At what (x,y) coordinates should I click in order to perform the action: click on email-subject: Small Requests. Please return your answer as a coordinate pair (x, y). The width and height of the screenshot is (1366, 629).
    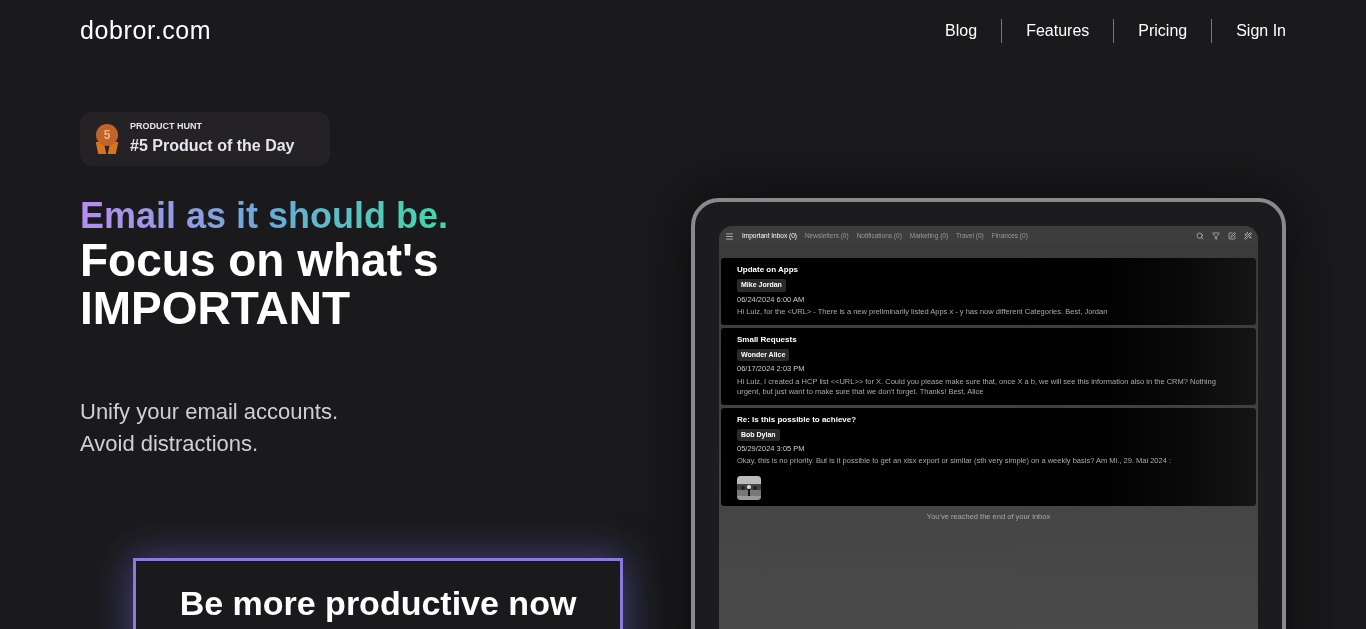
    Looking at the image, I should click on (767, 339).